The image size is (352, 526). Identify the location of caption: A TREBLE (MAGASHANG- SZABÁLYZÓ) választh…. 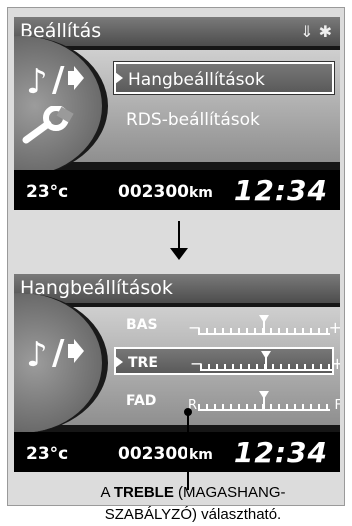
(193, 503).